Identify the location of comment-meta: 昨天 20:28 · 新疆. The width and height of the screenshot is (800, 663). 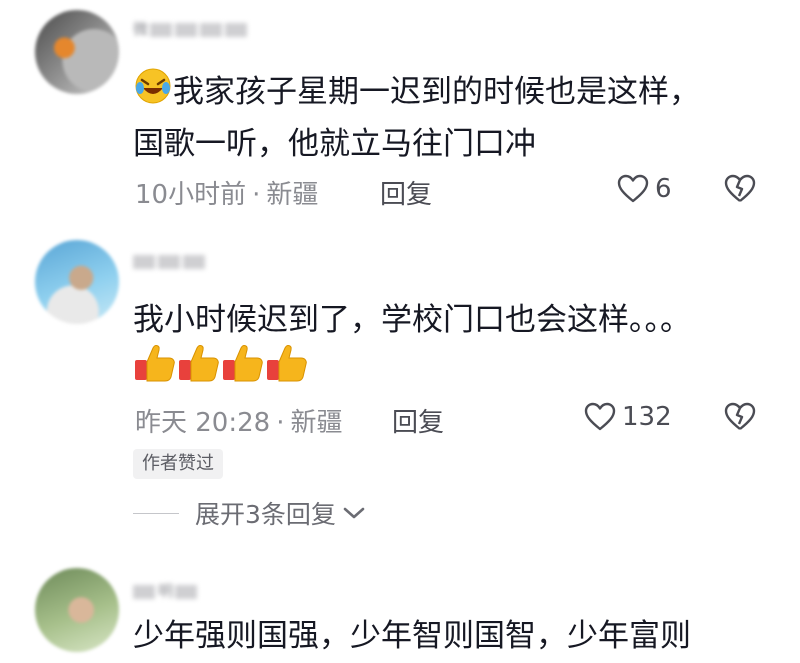
(239, 423).